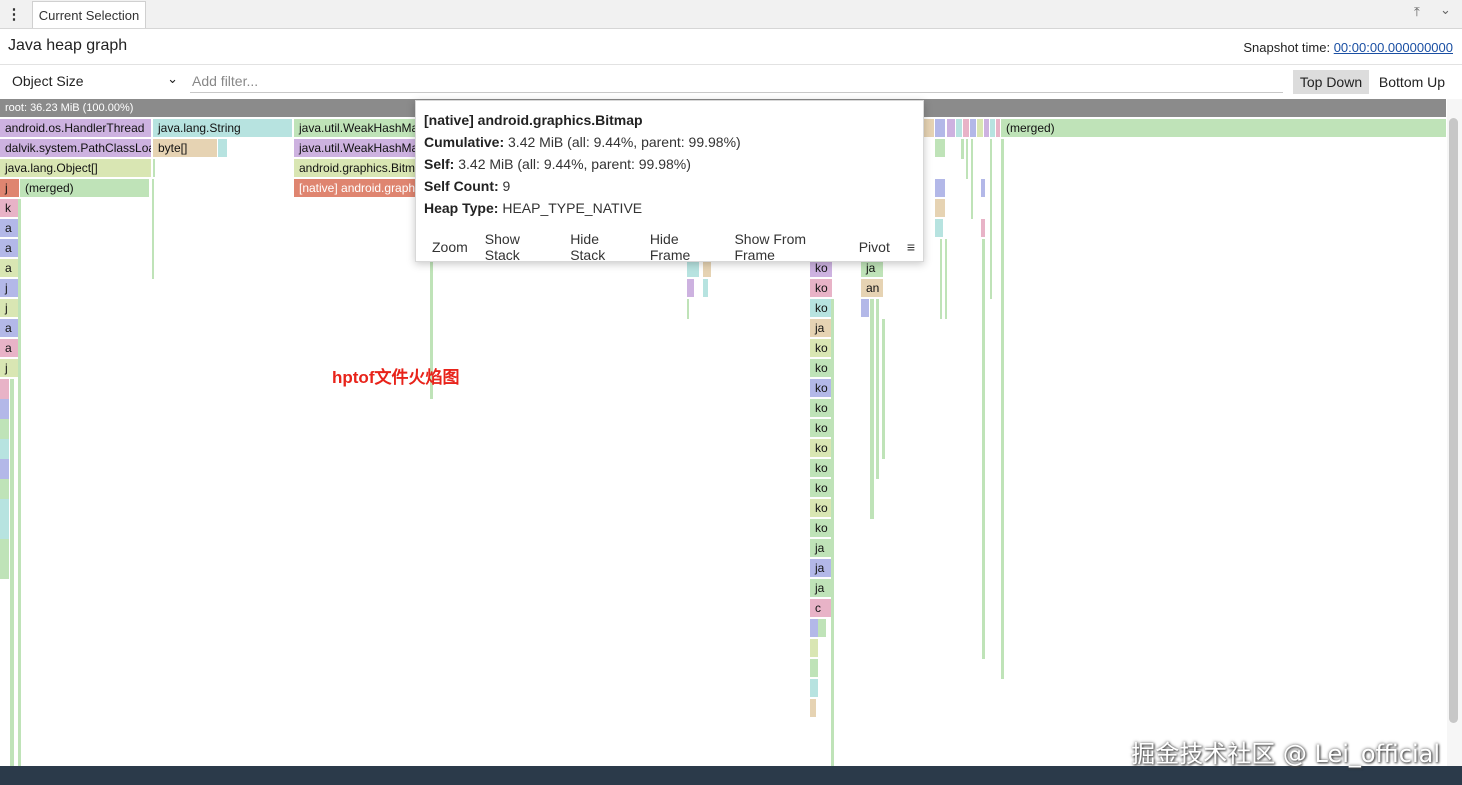 The height and width of the screenshot is (785, 1462). Describe the element at coordinates (94, 81) in the screenshot. I see `metric-select: Object Size ⌄` at that location.